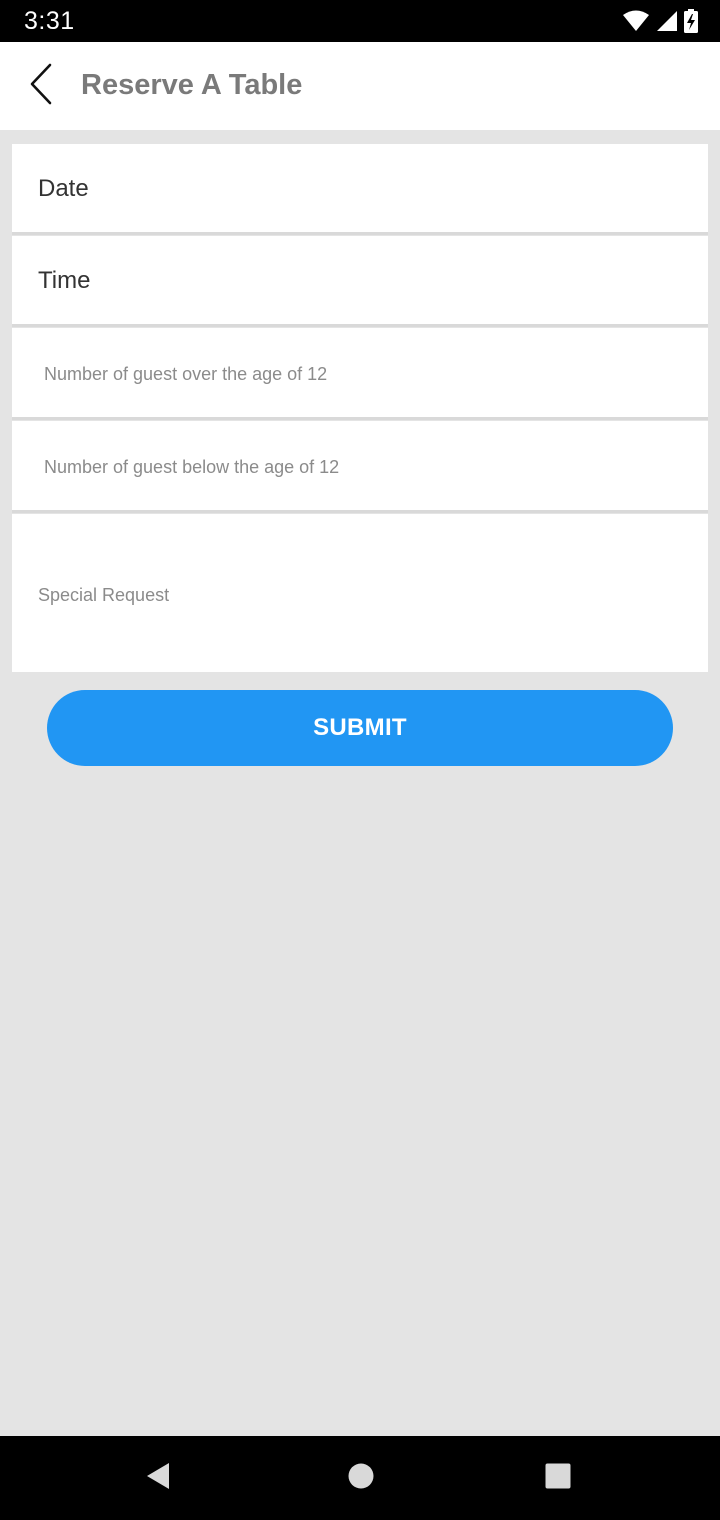 The width and height of the screenshot is (720, 1520). I want to click on home-circle-icon, so click(361, 1478).